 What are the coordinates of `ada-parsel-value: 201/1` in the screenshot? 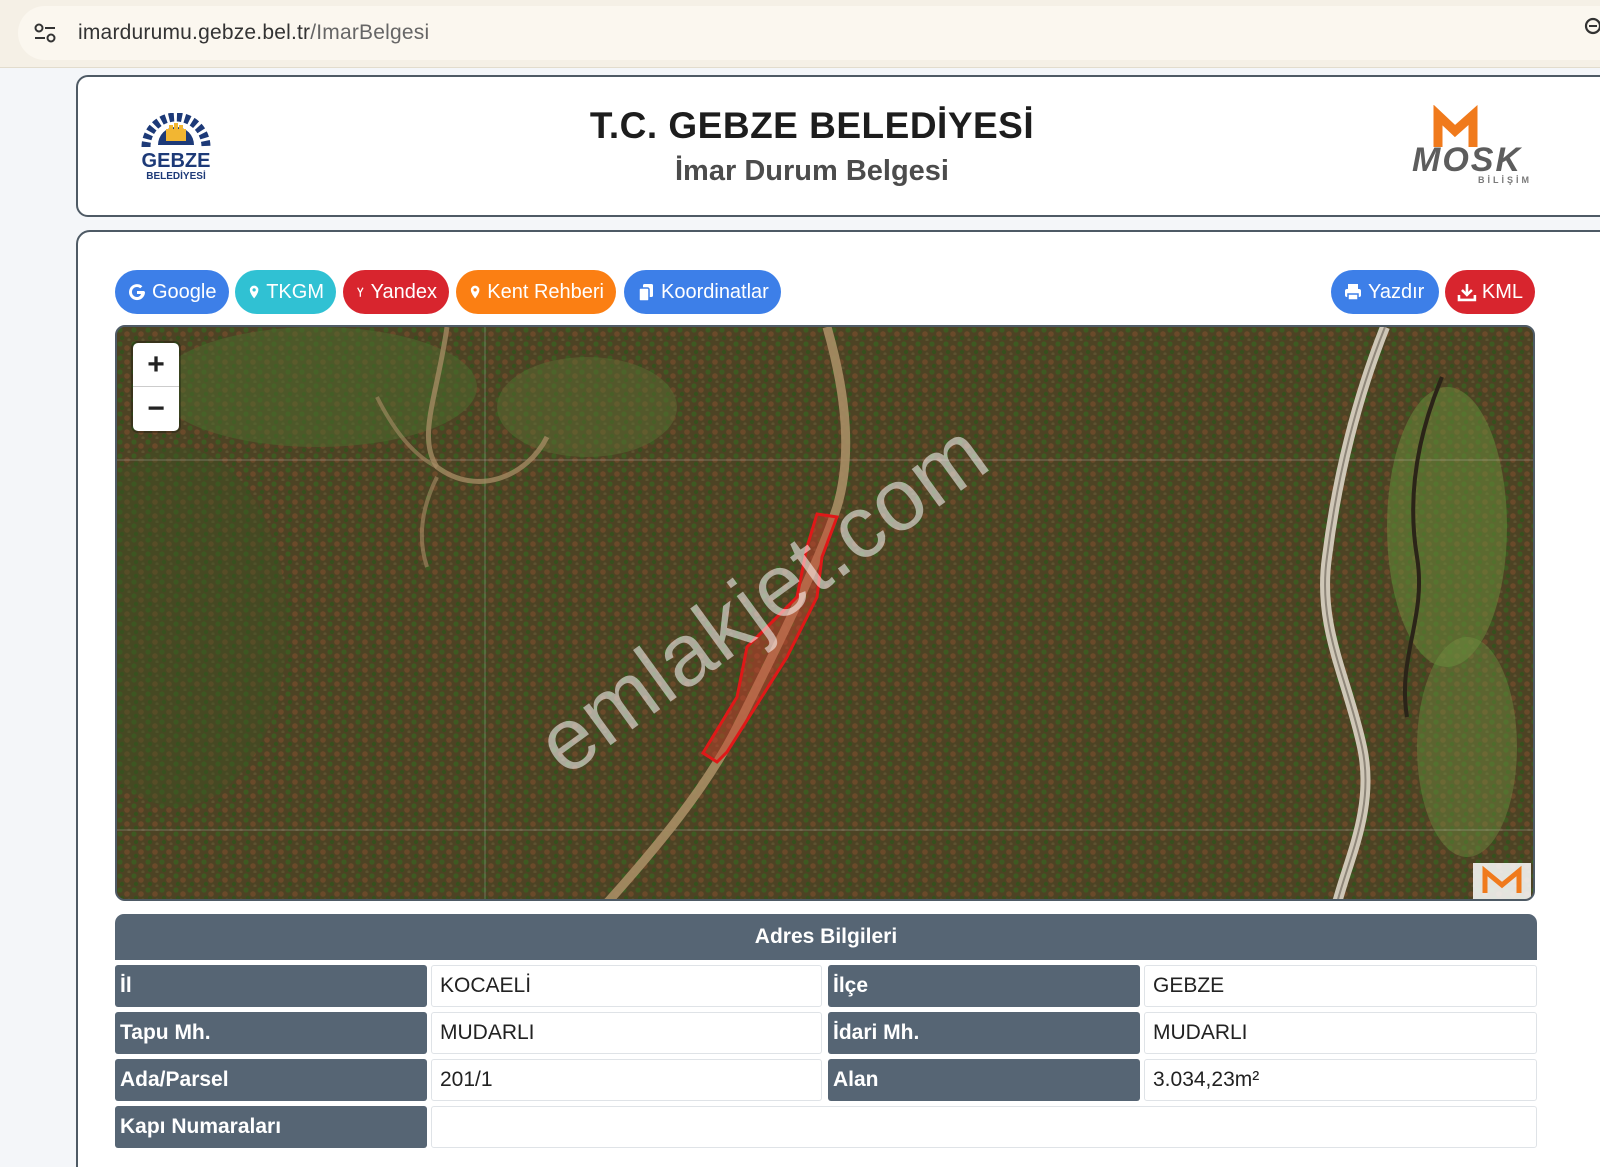 It's located at (626, 1080).